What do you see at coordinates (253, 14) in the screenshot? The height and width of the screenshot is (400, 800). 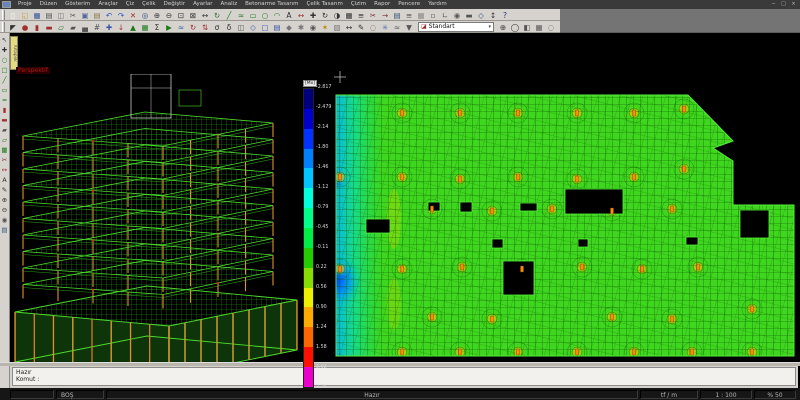 I see `rectangle-icon: ▭` at bounding box center [253, 14].